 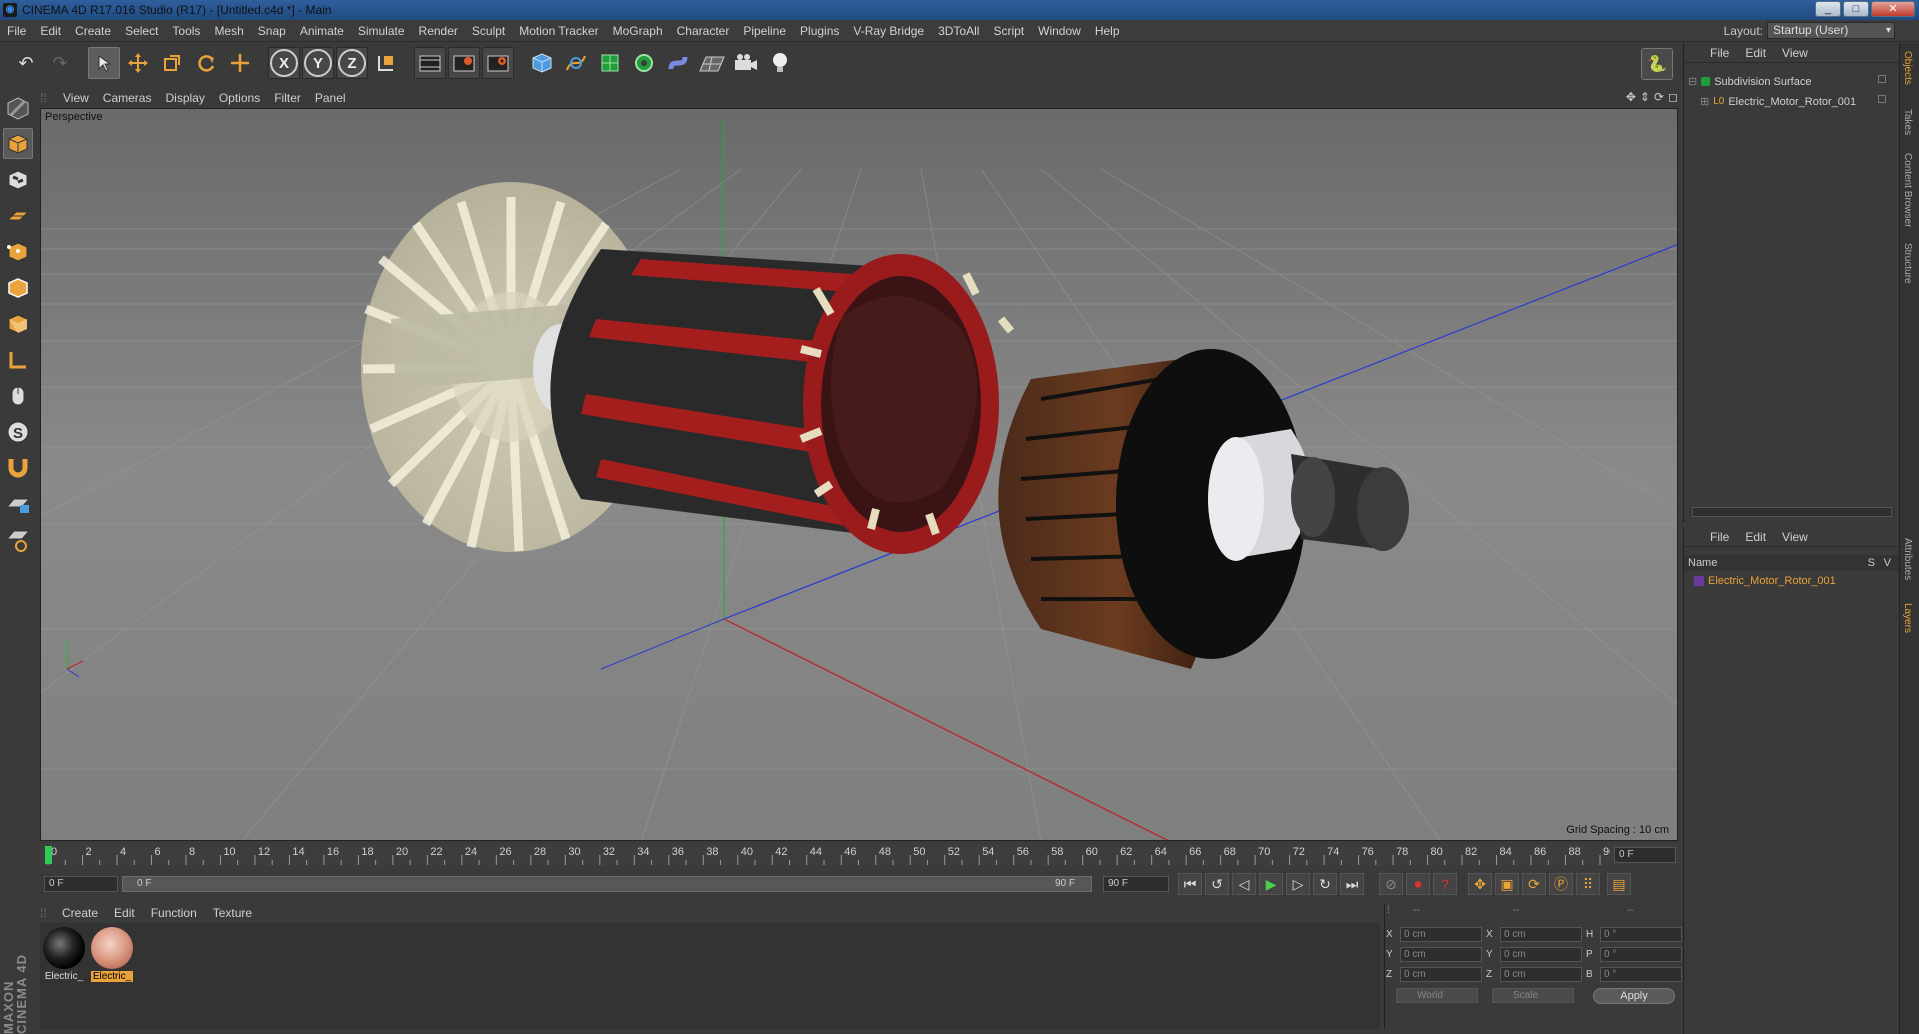 What do you see at coordinates (1673, 97) in the screenshot?
I see `maximize-view-icon: ◻` at bounding box center [1673, 97].